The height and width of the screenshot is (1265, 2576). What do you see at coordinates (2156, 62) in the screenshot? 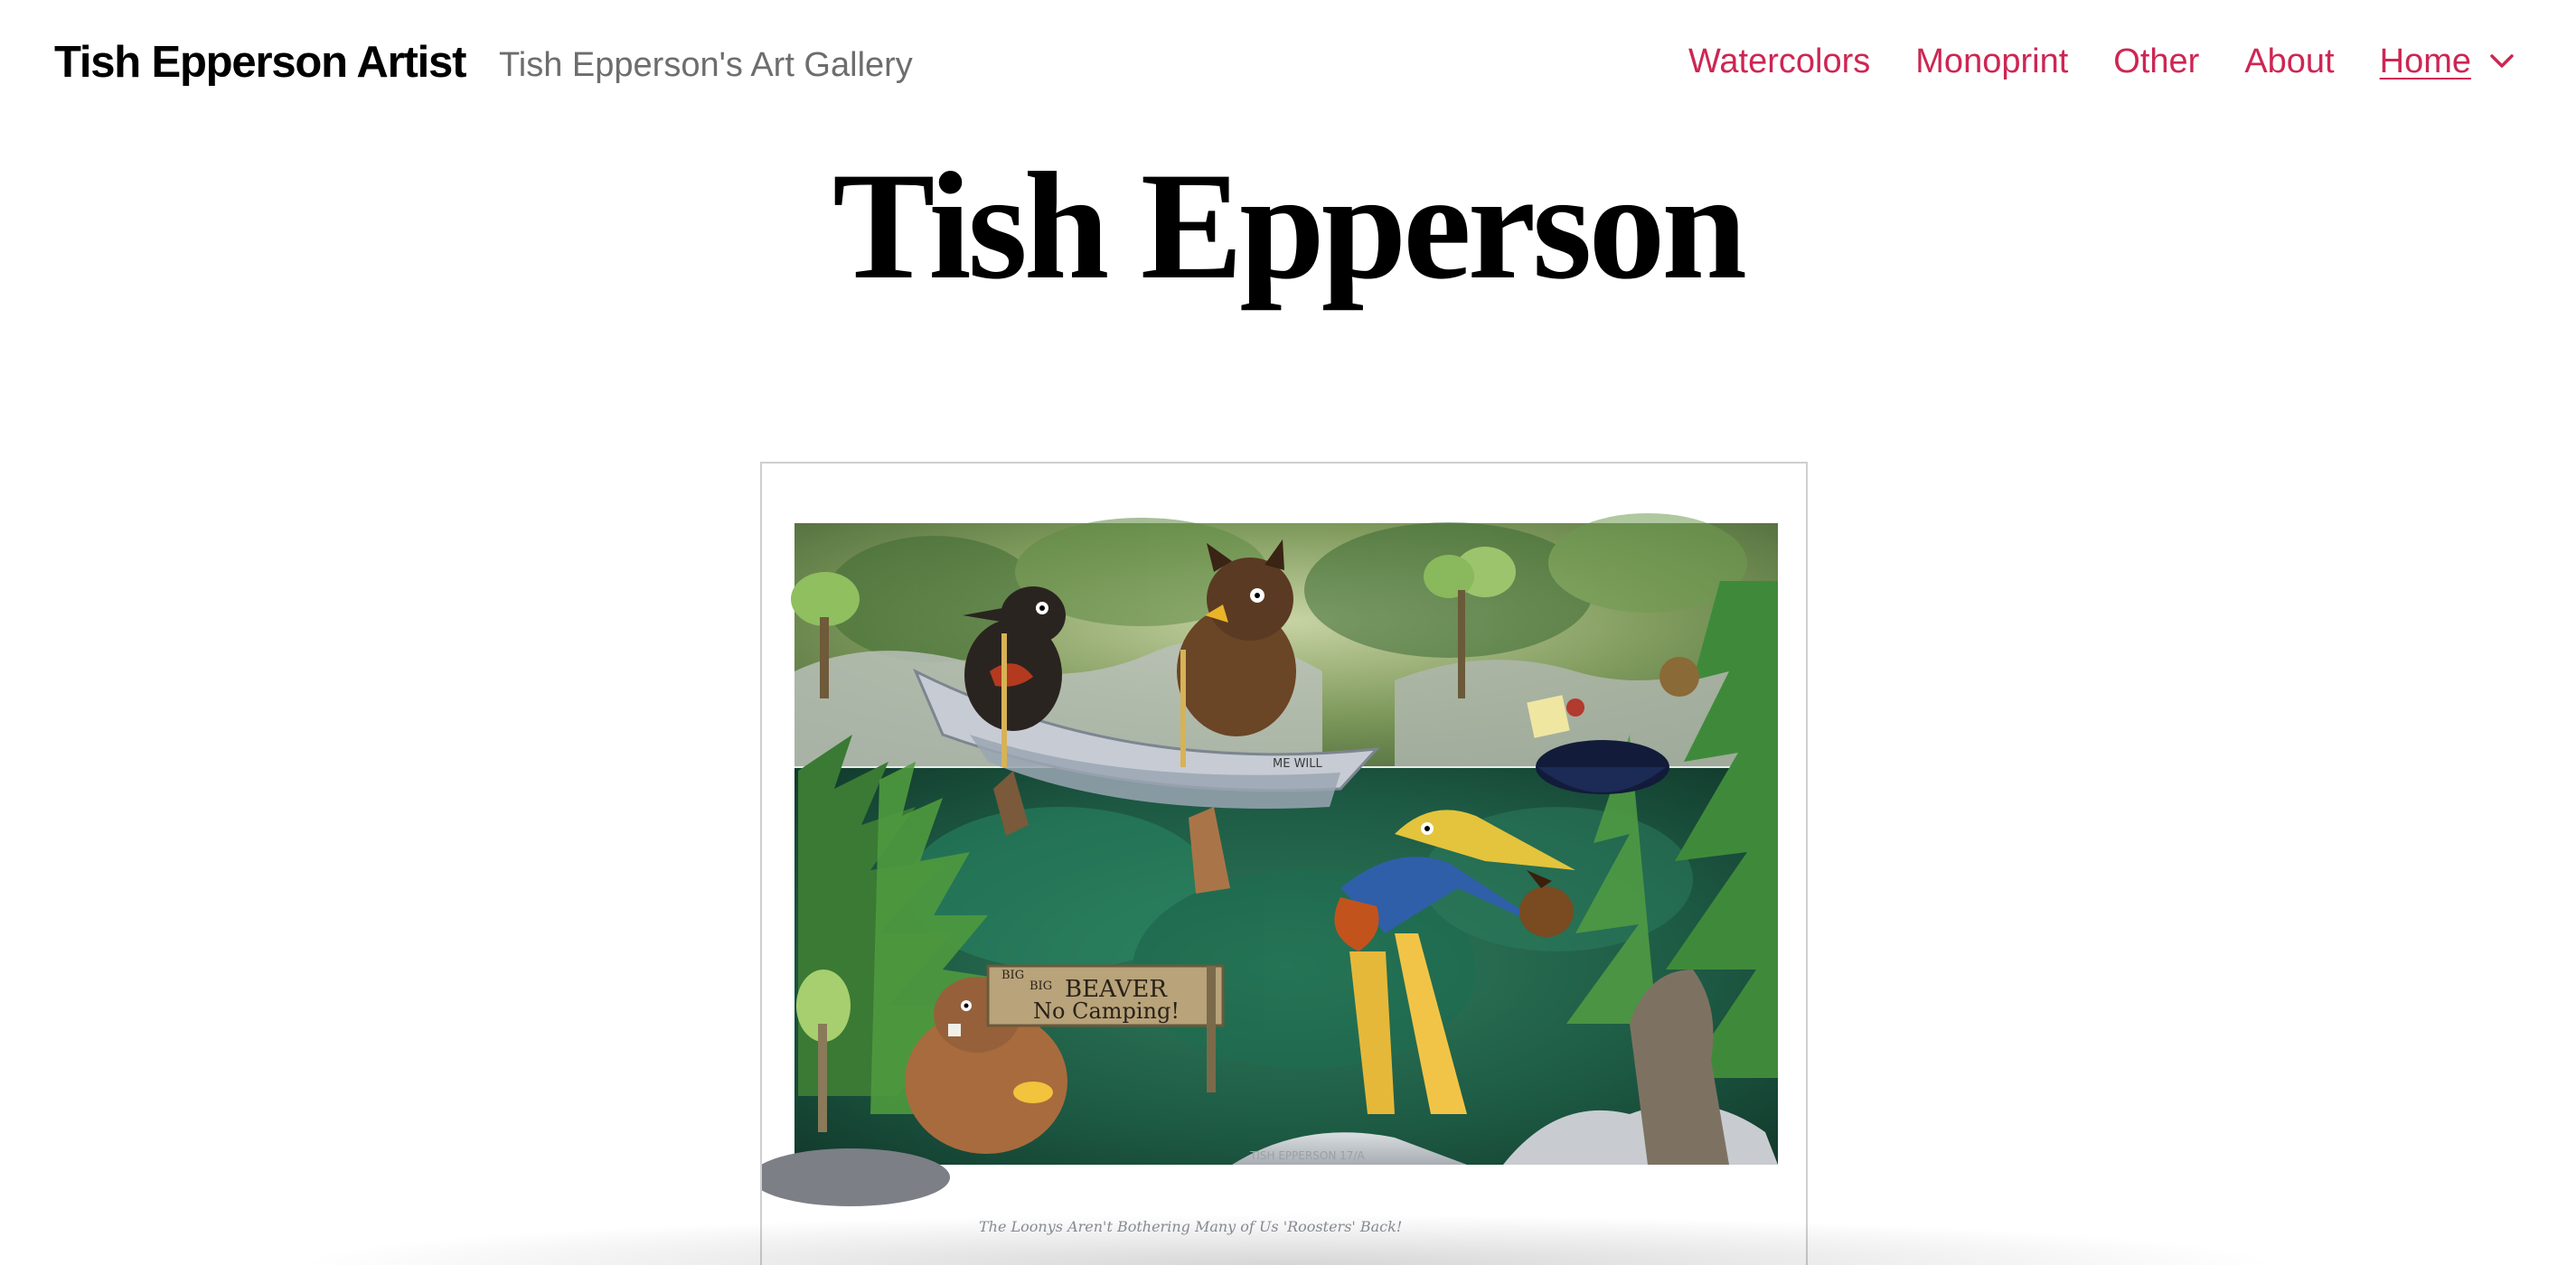
I see `nav-item-other: Other` at bounding box center [2156, 62].